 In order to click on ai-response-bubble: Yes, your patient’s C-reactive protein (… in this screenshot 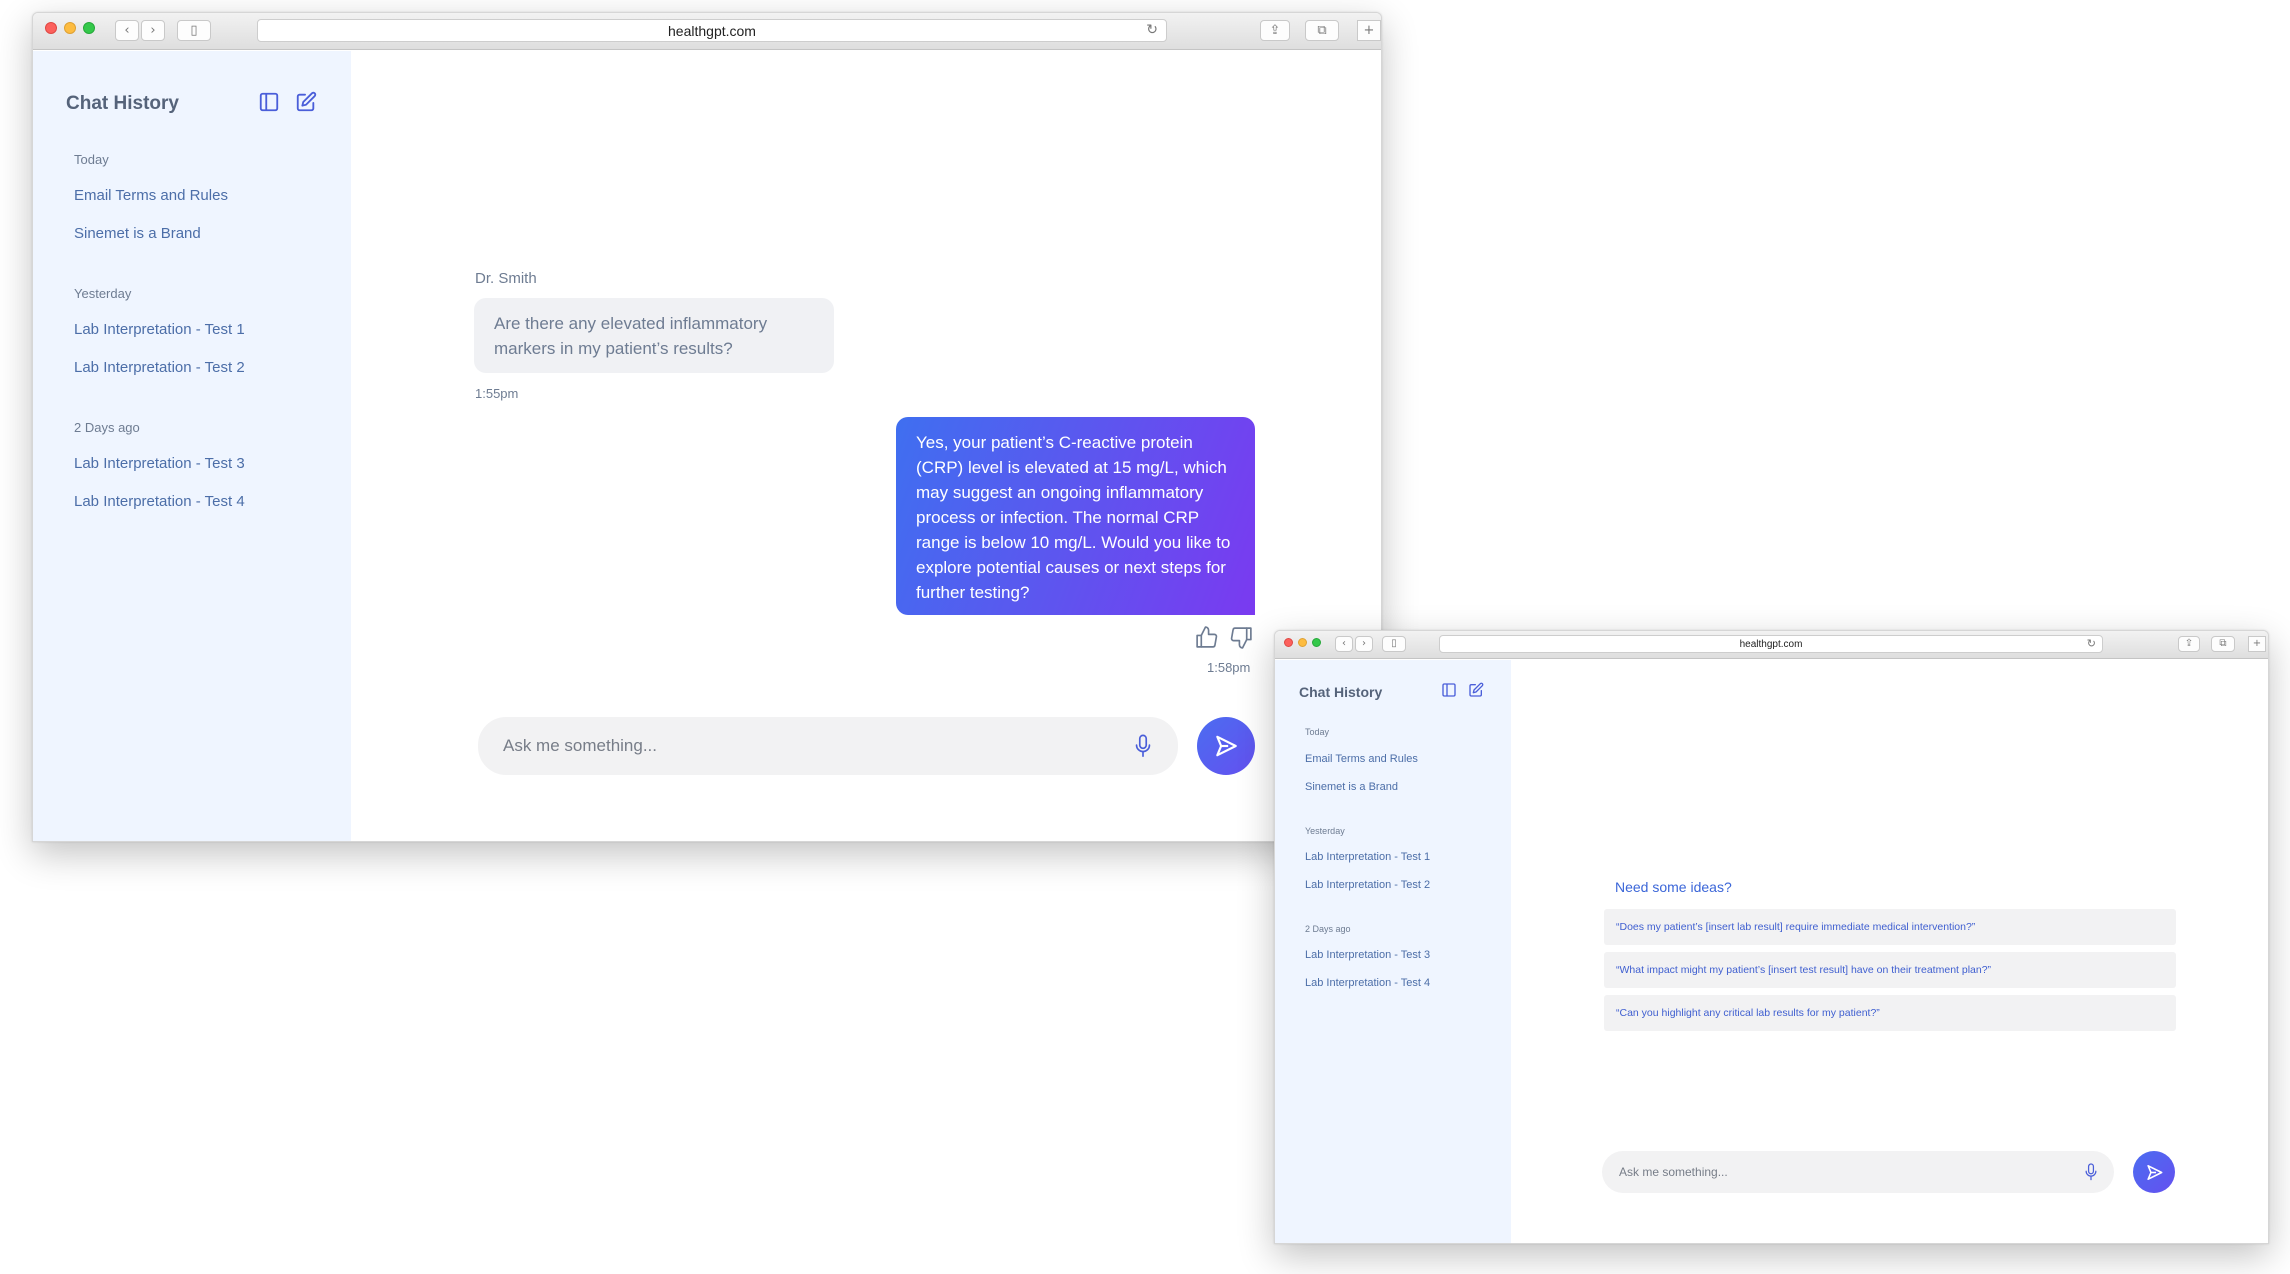, I will do `click(1075, 516)`.